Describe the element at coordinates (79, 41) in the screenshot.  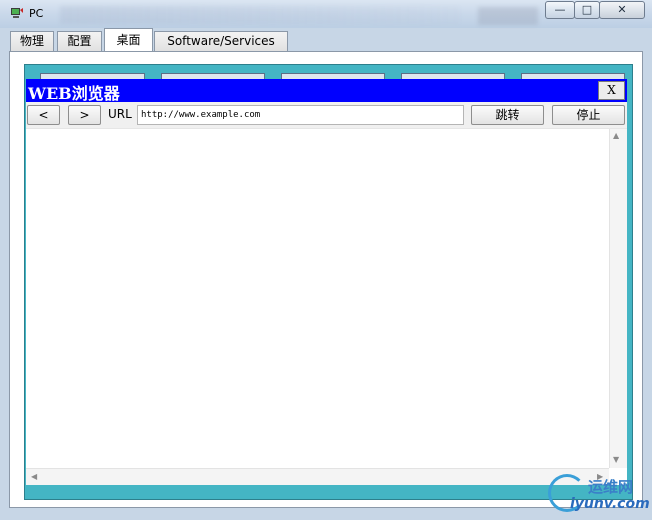
I see `tab-config: 配置` at that location.